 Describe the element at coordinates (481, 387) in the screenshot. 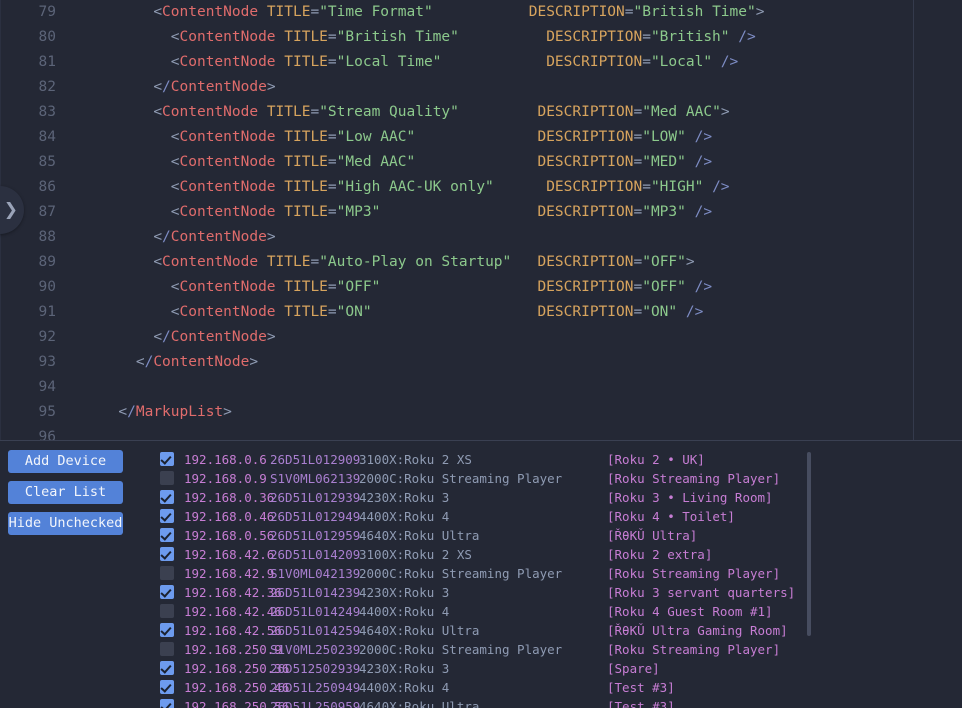

I see `code-line: 94` at that location.